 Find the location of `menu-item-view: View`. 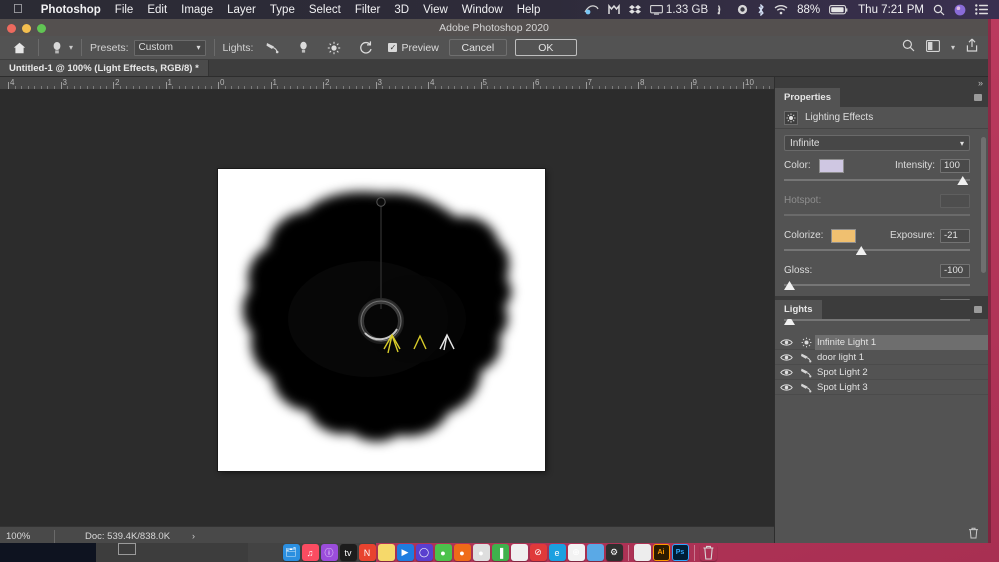

menu-item-view: View is located at coordinates (435, 10).